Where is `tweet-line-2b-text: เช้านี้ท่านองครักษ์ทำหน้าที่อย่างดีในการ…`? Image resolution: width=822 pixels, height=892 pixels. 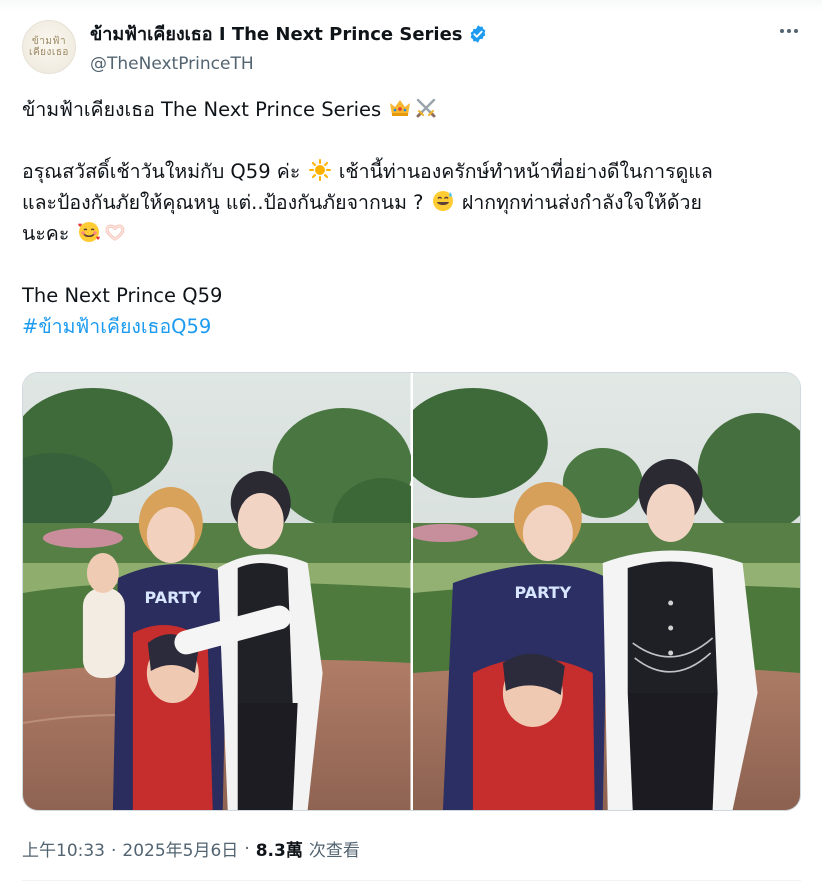 tweet-line-2b-text: เช้านี้ท่านองครักษ์ทำหน้าที่อย่างดีในการ… is located at coordinates (525, 171).